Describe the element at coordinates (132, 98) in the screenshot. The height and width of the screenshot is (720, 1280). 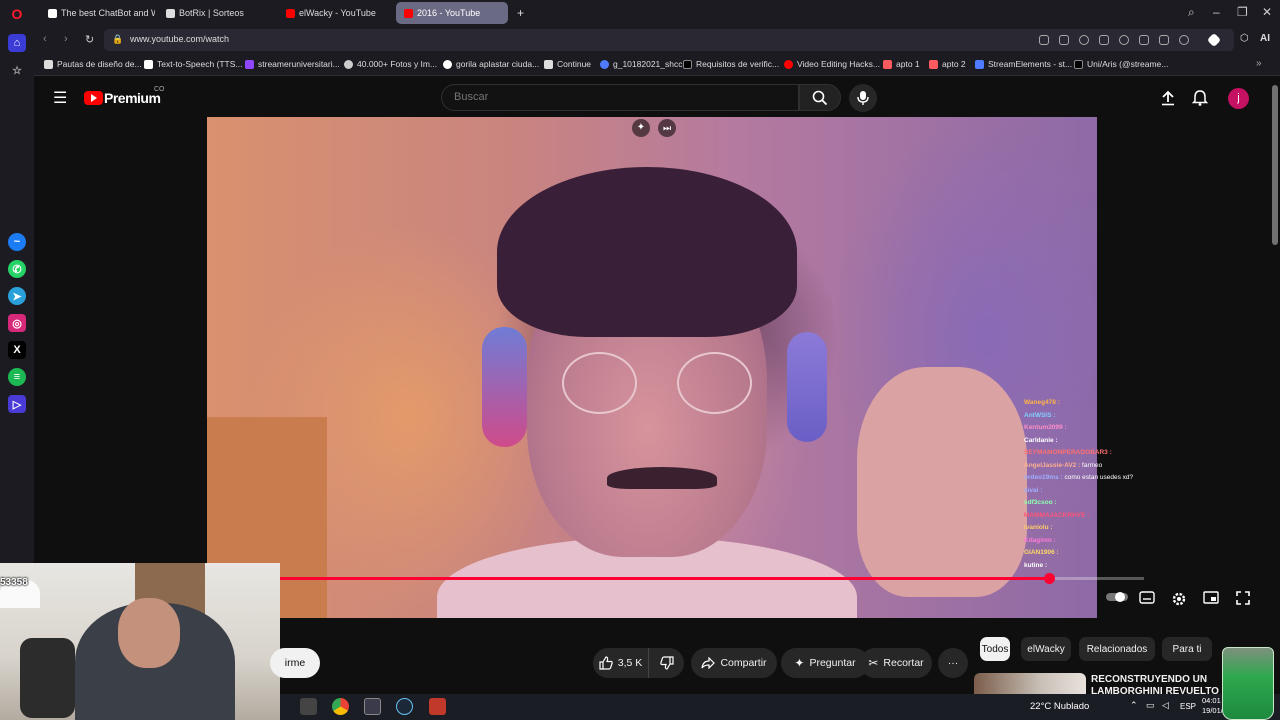
I see `youtube-logo-text: Premium` at that location.